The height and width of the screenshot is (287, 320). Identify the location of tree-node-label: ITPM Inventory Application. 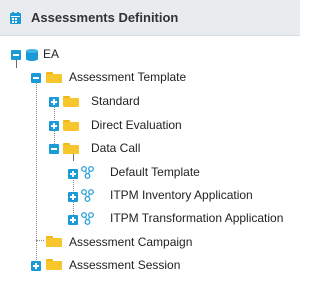
(181, 195).